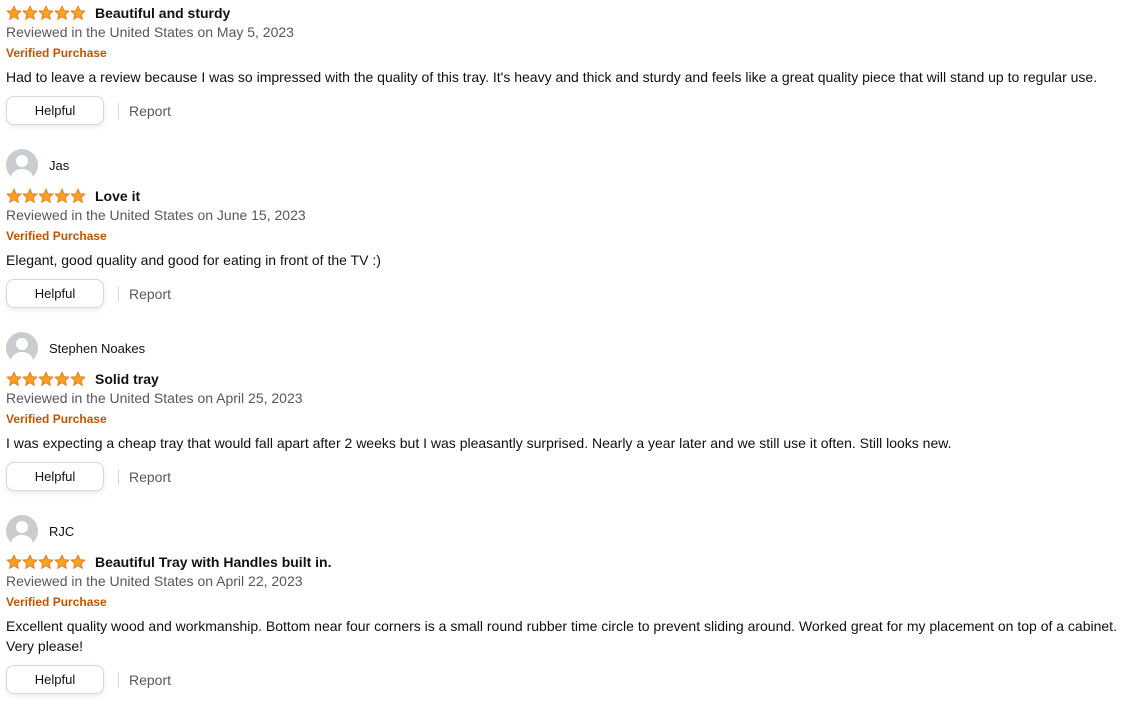  What do you see at coordinates (97, 348) in the screenshot?
I see `reviewer-name: Stephen Noakes` at bounding box center [97, 348].